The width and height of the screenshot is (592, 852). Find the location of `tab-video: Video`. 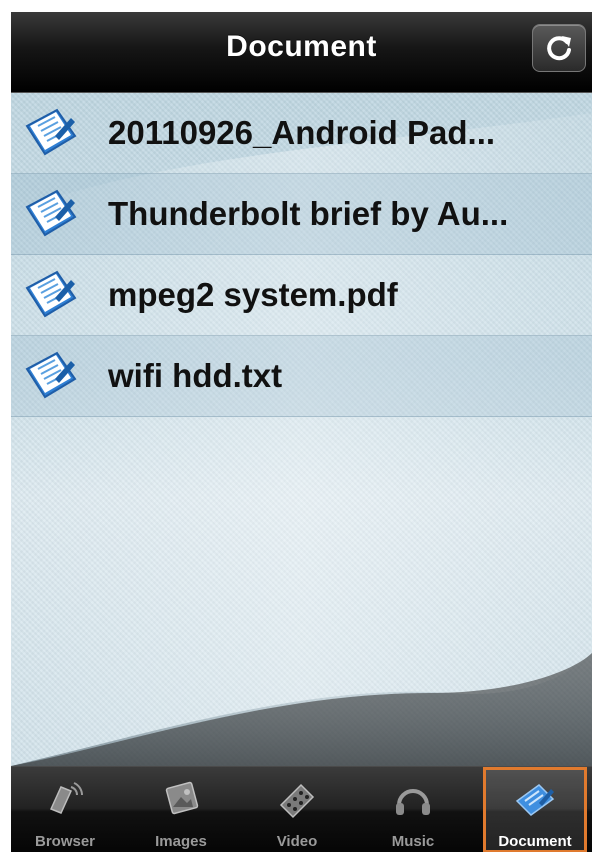

tab-video: Video is located at coordinates (297, 809).